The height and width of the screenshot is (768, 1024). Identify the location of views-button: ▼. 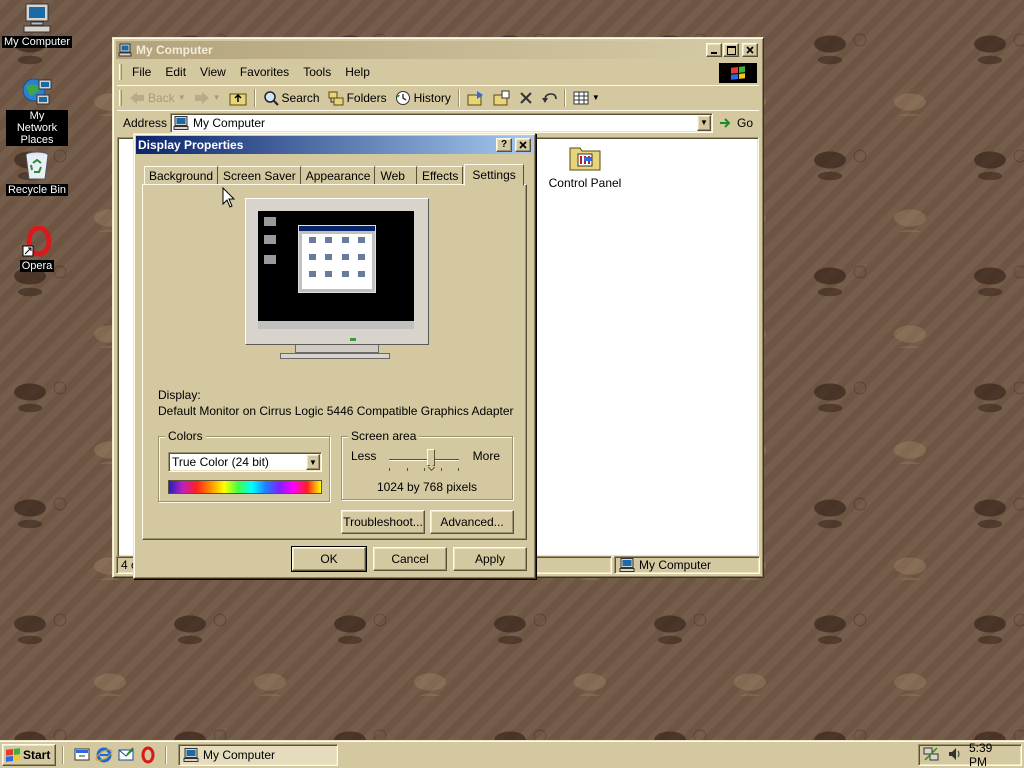
(586, 98).